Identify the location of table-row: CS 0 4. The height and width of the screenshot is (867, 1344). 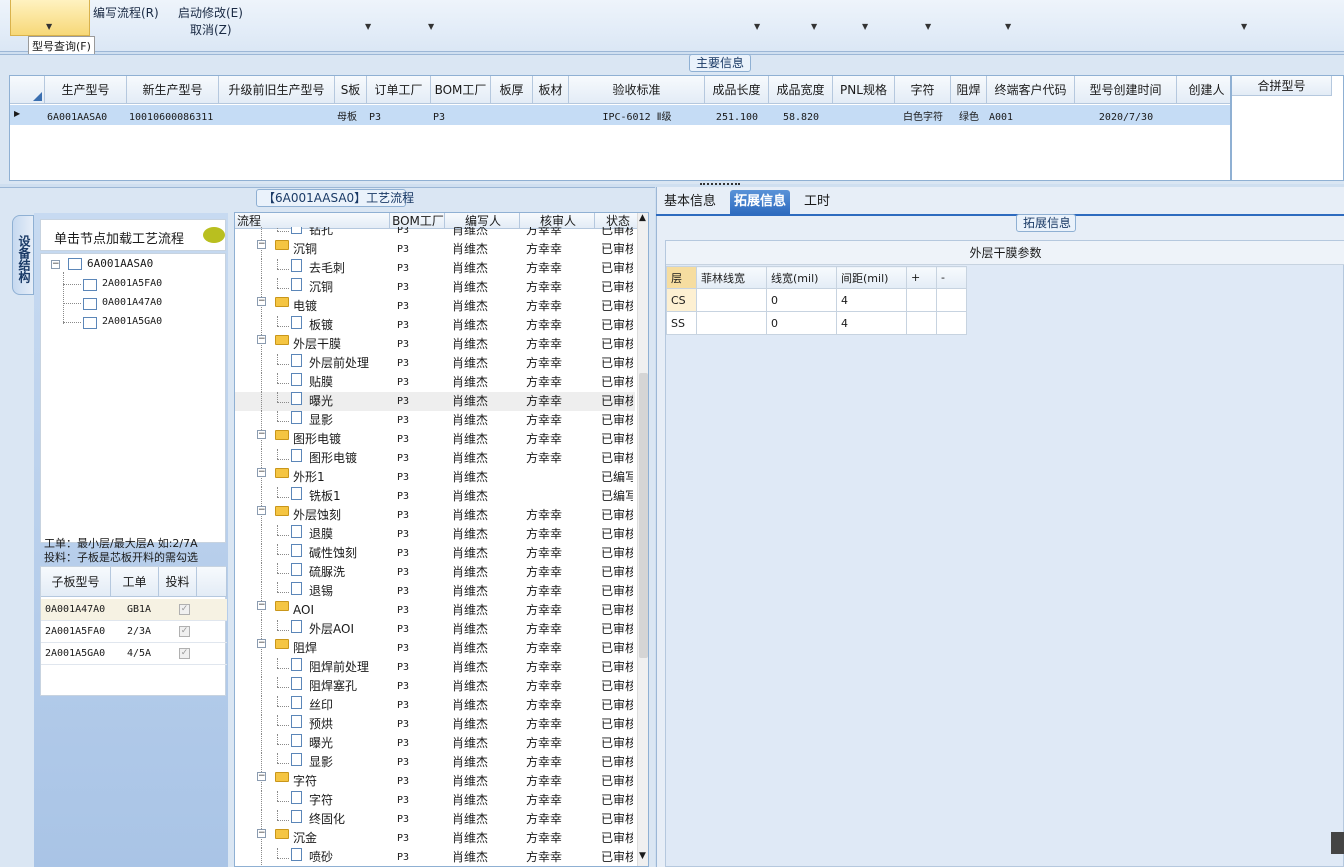
(816, 300).